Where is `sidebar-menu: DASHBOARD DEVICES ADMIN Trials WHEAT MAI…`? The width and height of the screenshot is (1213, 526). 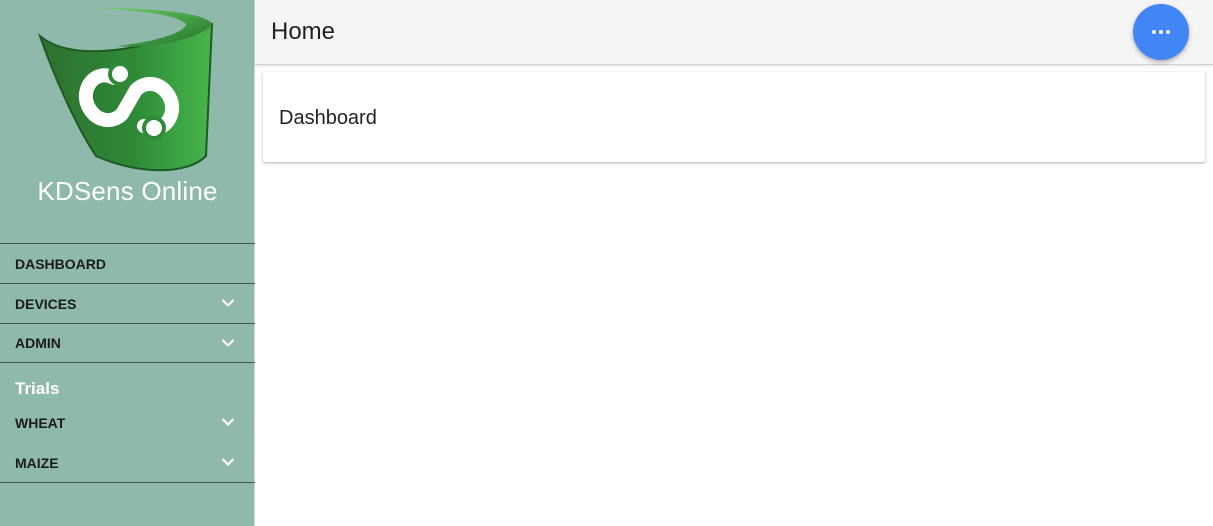
sidebar-menu: DASHBOARD DEVICES ADMIN Trials WHEAT MAI… is located at coordinates (127, 363).